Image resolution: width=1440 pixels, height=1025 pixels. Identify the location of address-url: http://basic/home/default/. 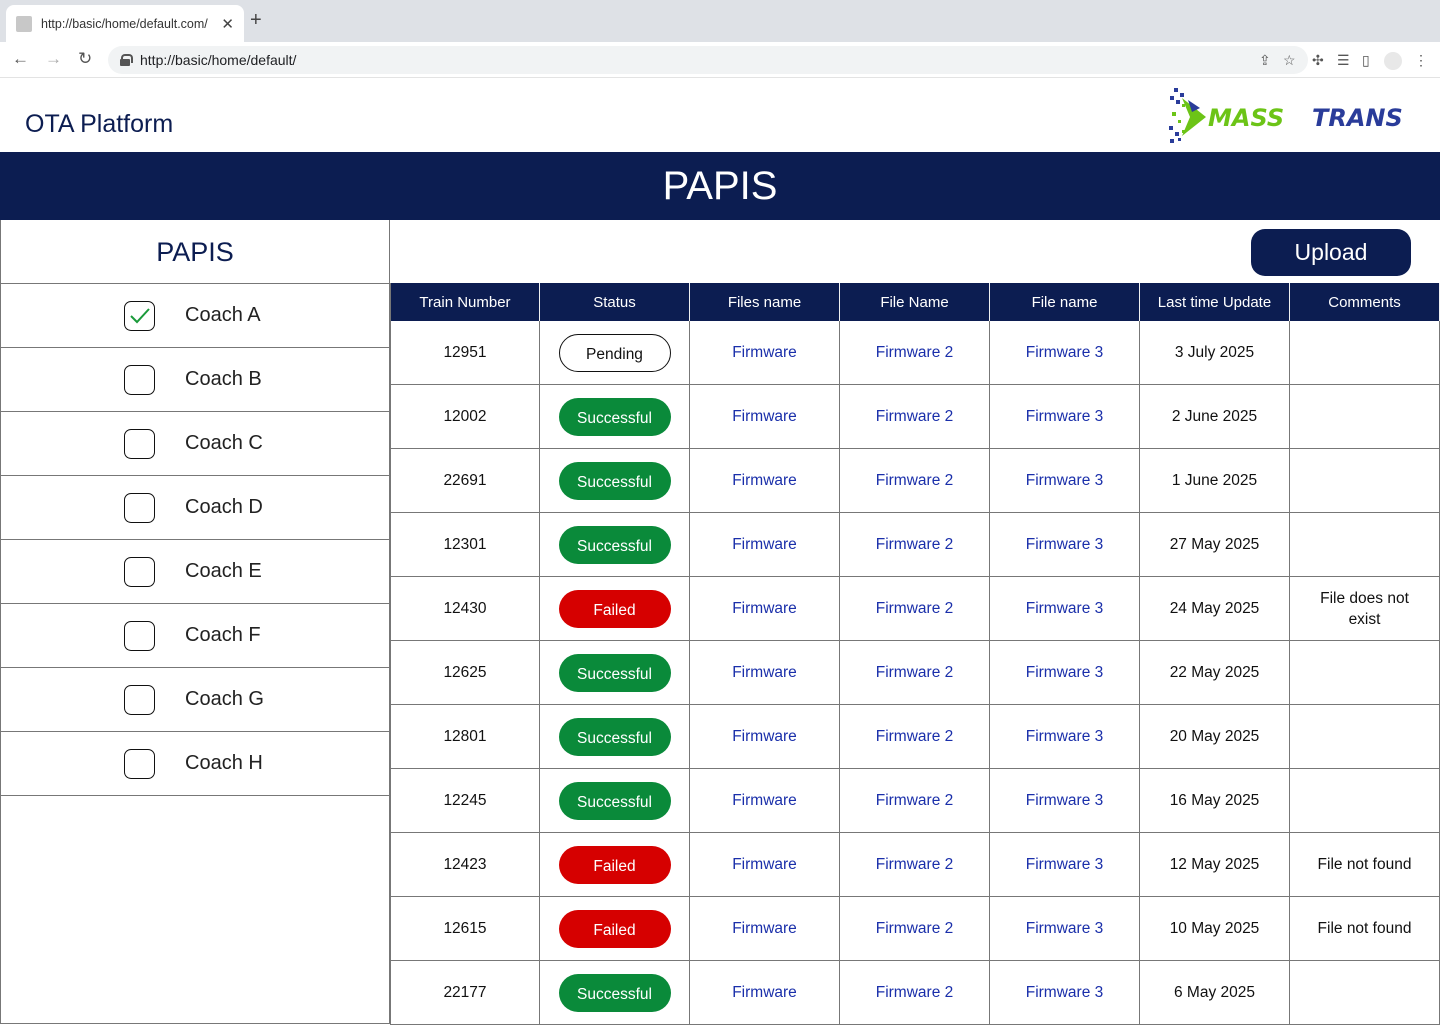
(218, 60).